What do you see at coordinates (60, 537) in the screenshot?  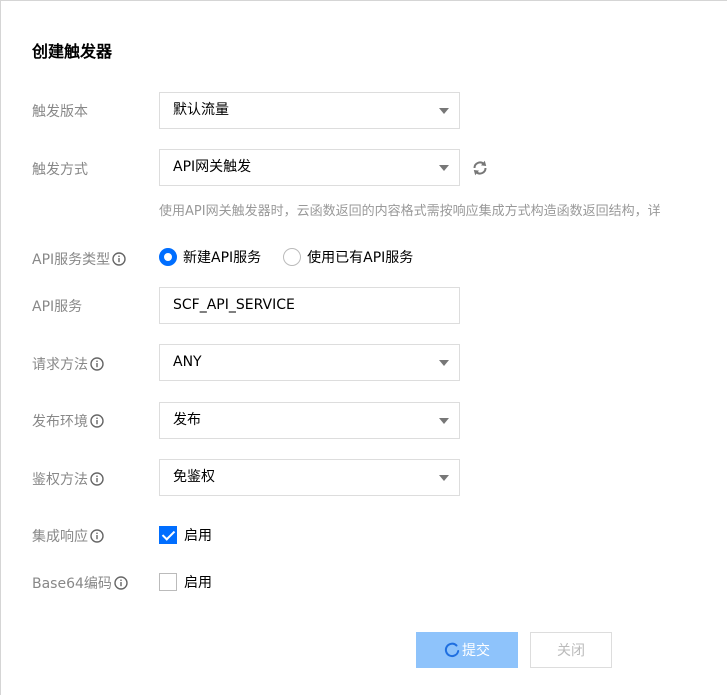 I see `integration-label-text: 集成响应` at bounding box center [60, 537].